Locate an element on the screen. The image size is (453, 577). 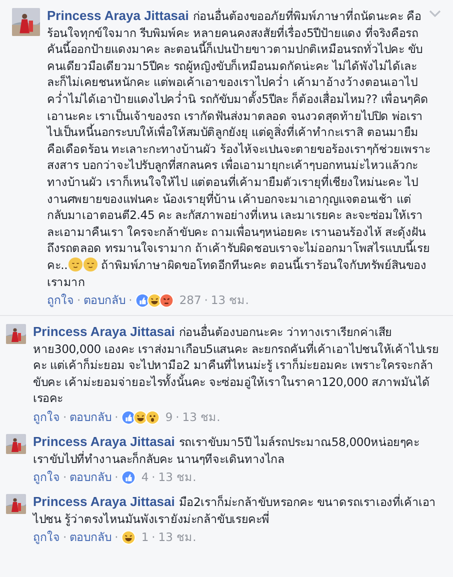
comment-text: Princess Araya Jittasai ก่อนอื่นต้องบอกนะคะ ว่าทางเราเรียกค่าเสียหาย300,000 เองคะ เราส่งมาเกือบ5แสนคะ ละยกรถคันที่เค้าเอาไปชนให้เค้าไปเรยคะ แต่เค้าก็ม่ะยอม จะไปหามือ2 มาคืนที่ไหนม่ะรู้ เราก็ม่ะยอมคะ เพราะใครจะกล้าขับคะ เค้าม่ะยอมจ่ายอะไรทั้งนั้นคะ จะซ่อมอู่ให้เราในราคา120,000 สภาพมันได้เรอคะ is located at coordinates (236, 366).